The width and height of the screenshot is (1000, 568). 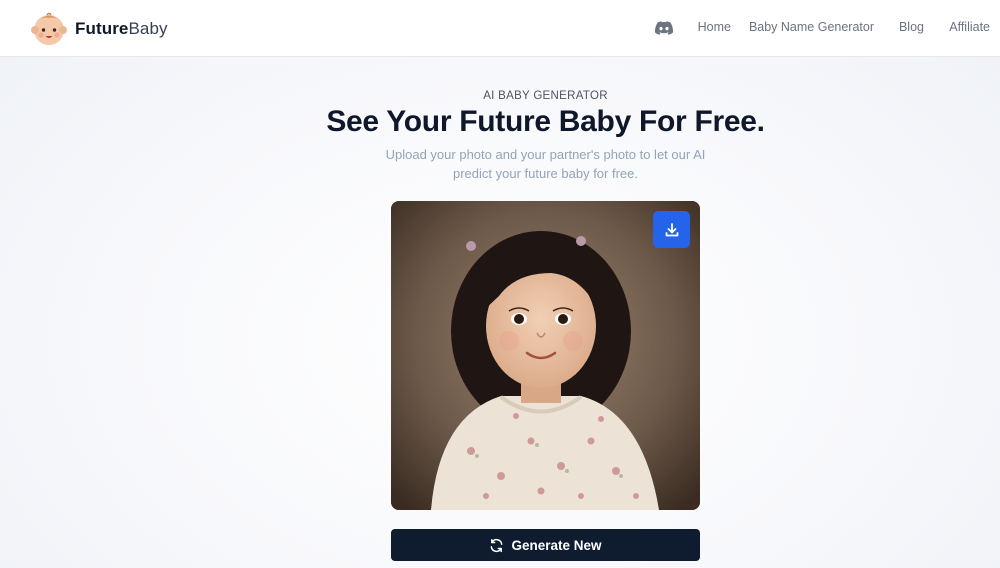 I want to click on generate-new-label: Generate New, so click(x=556, y=545).